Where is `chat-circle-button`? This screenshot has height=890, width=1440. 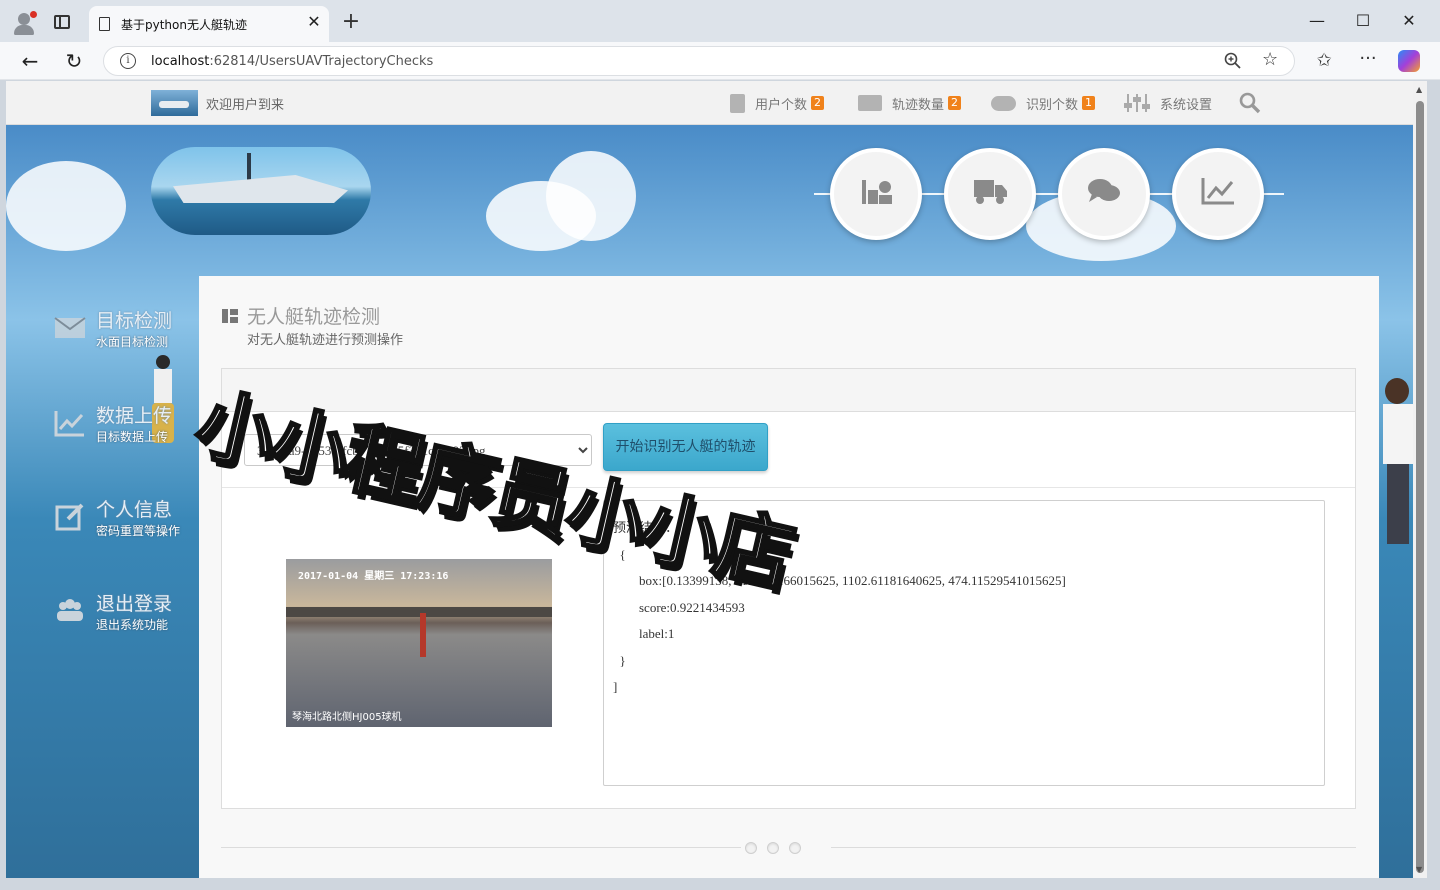
chat-circle-button is located at coordinates (1104, 194).